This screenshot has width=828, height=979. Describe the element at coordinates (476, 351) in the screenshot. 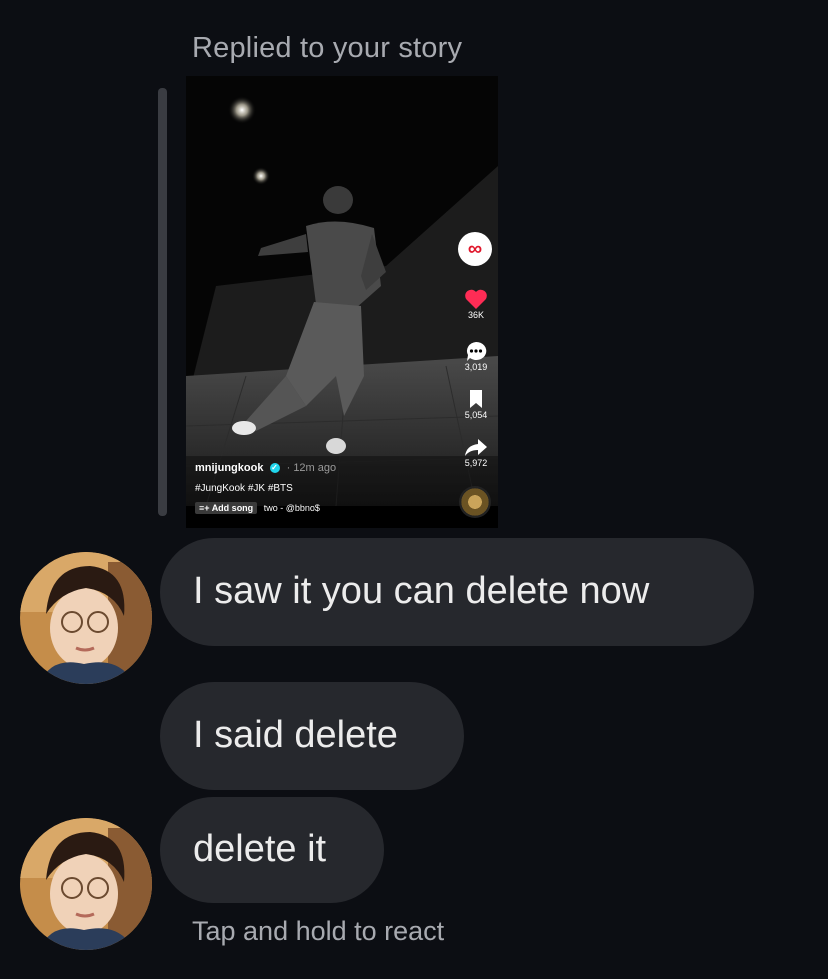

I see `comment-icon` at that location.